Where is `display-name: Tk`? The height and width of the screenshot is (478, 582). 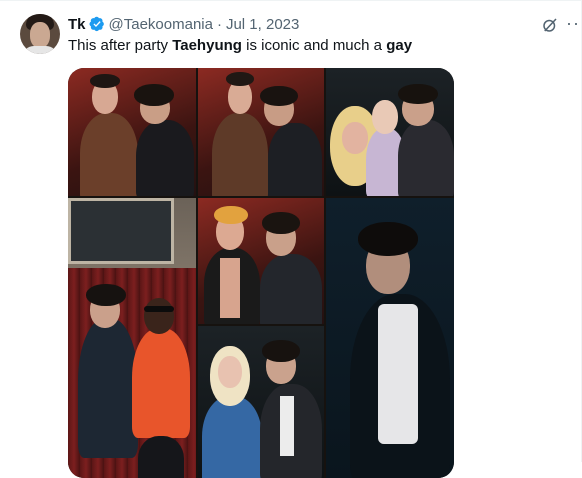 display-name: Tk is located at coordinates (77, 24).